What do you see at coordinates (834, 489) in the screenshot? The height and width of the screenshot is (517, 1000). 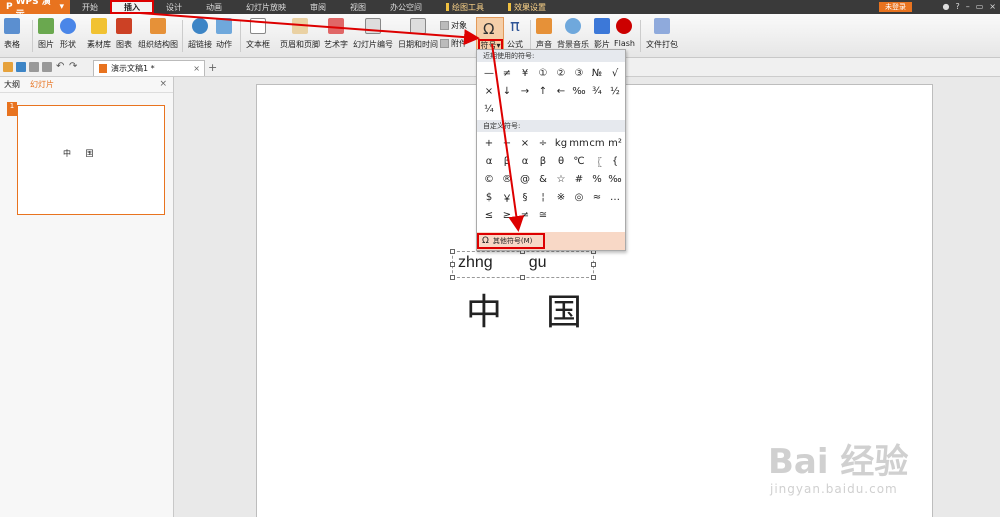 I see `watermark-url: jingyan.baidu.com` at bounding box center [834, 489].